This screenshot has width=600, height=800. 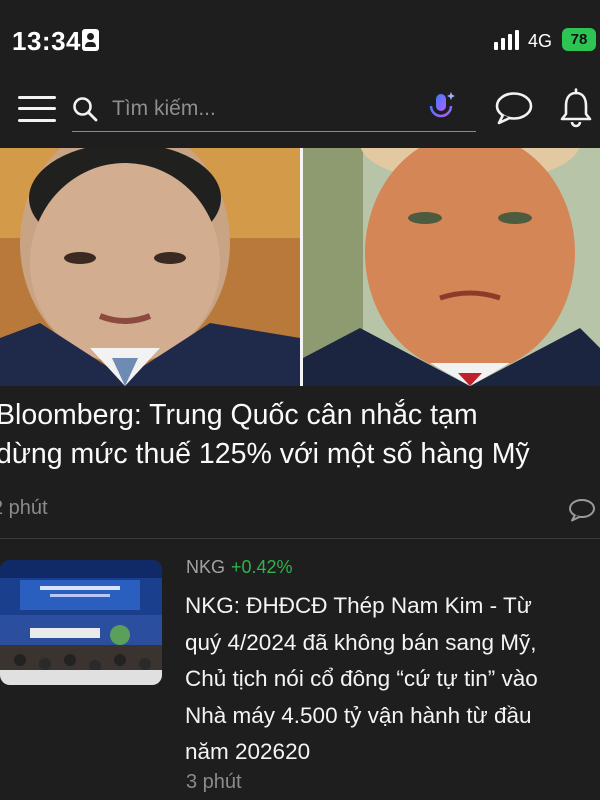 I want to click on search-bar, so click(x=274, y=109).